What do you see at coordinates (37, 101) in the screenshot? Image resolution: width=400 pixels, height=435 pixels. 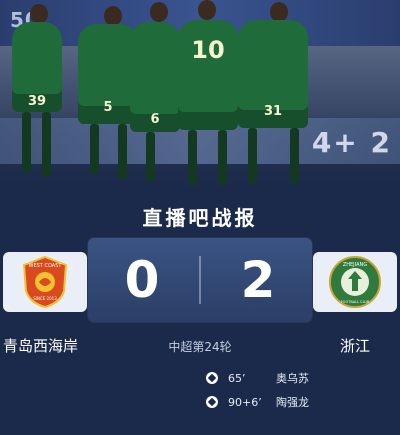 I see `shirt-number: 39` at bounding box center [37, 101].